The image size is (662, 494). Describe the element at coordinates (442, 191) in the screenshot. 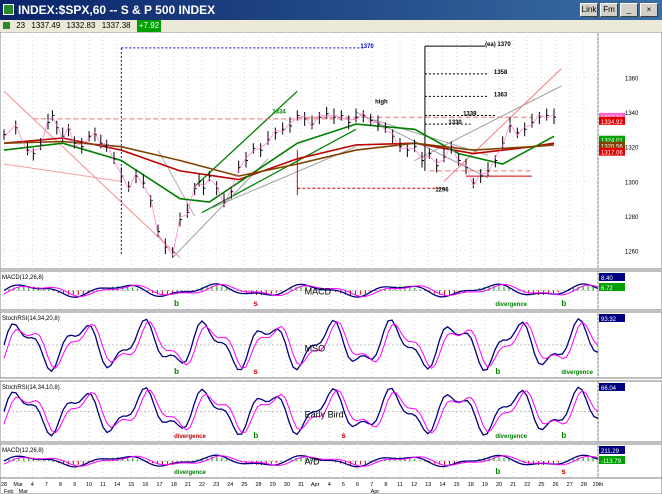

I see `price-annotation: 1296` at that location.